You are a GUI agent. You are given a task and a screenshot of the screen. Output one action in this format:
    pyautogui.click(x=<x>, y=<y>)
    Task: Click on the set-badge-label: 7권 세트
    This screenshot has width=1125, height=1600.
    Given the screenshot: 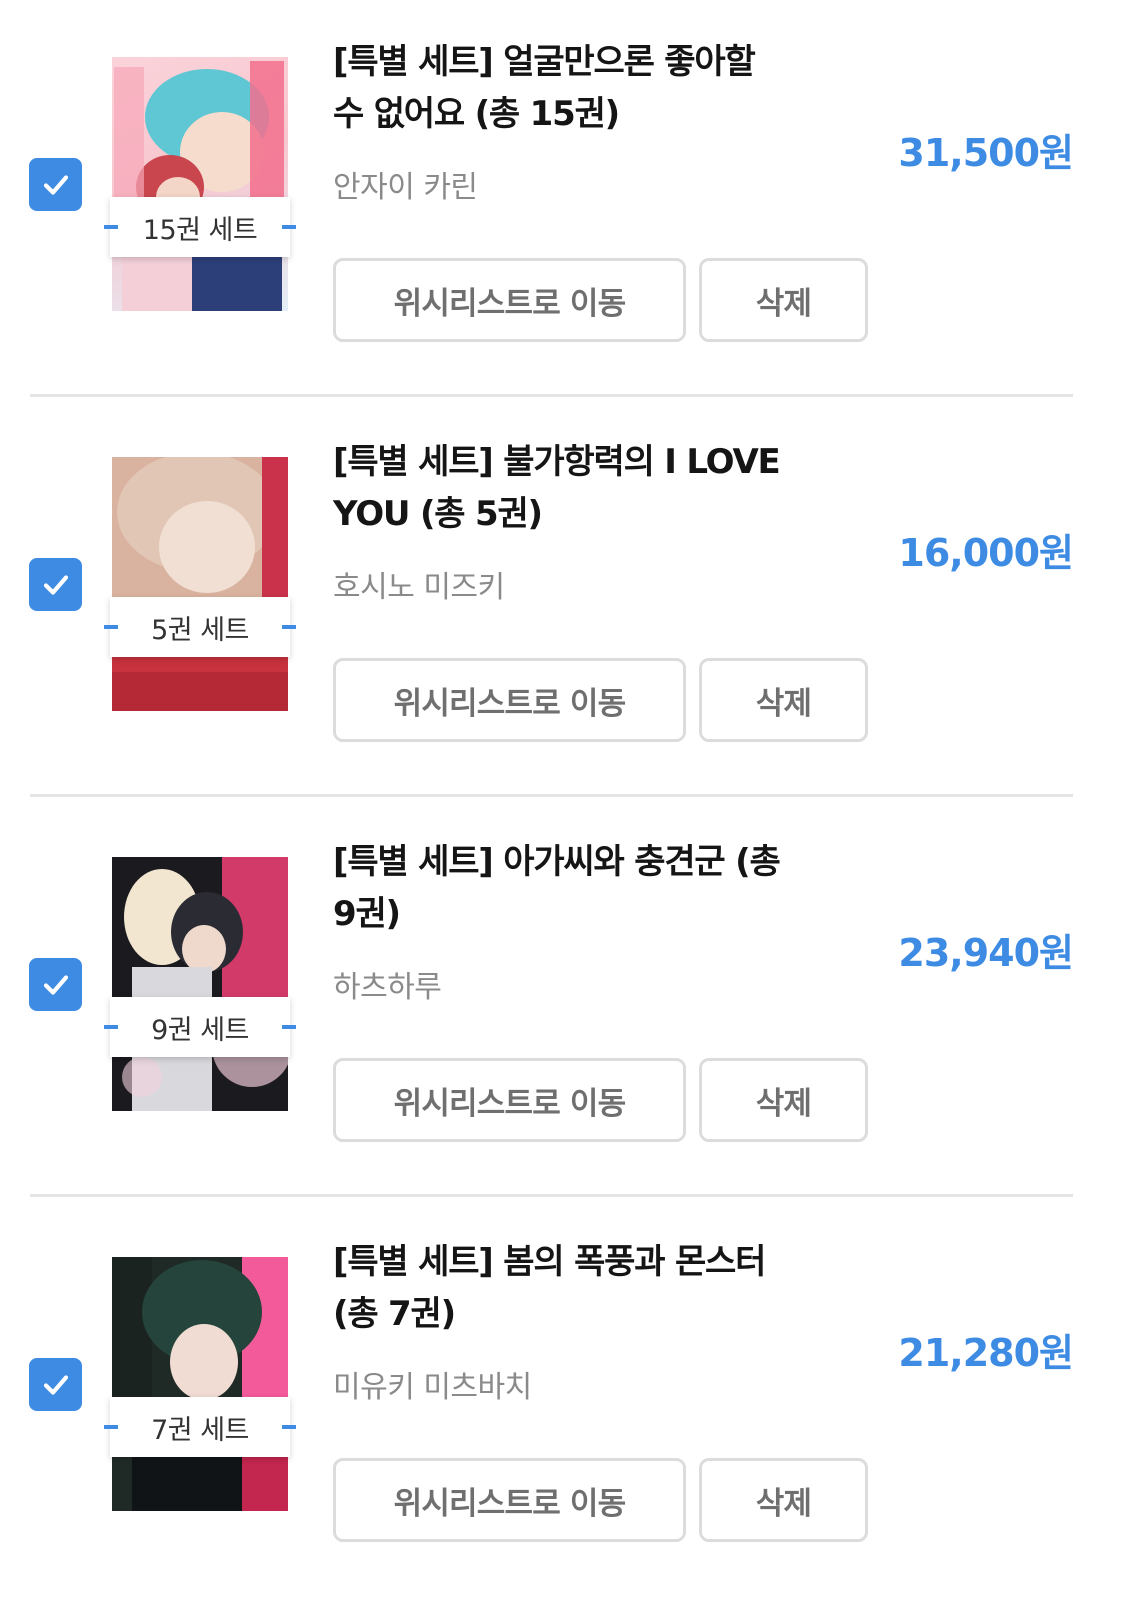 What is the action you would take?
    pyautogui.click(x=200, y=1430)
    